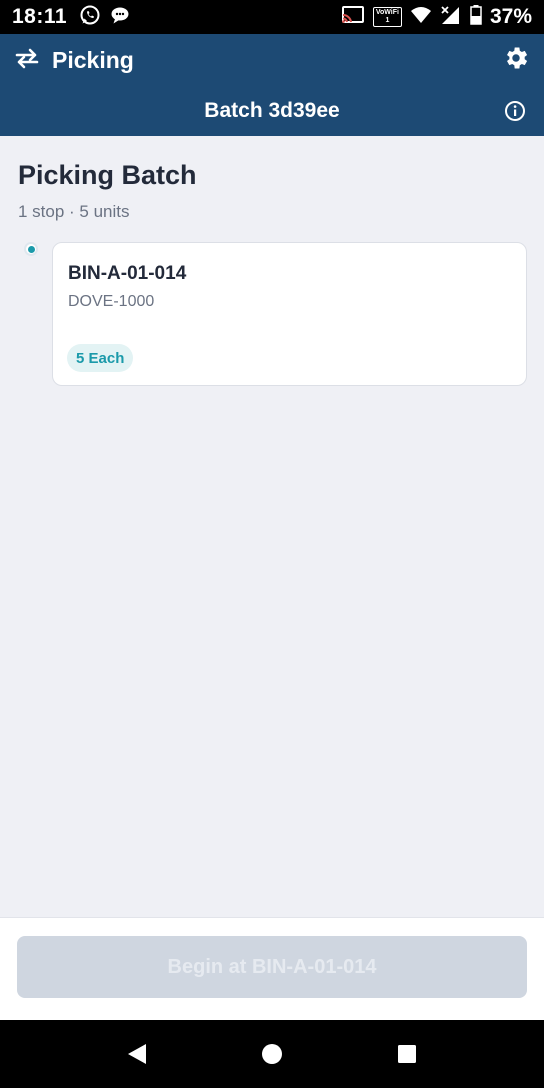  Describe the element at coordinates (27, 60) in the screenshot. I see `swap-arrows-icon` at that location.